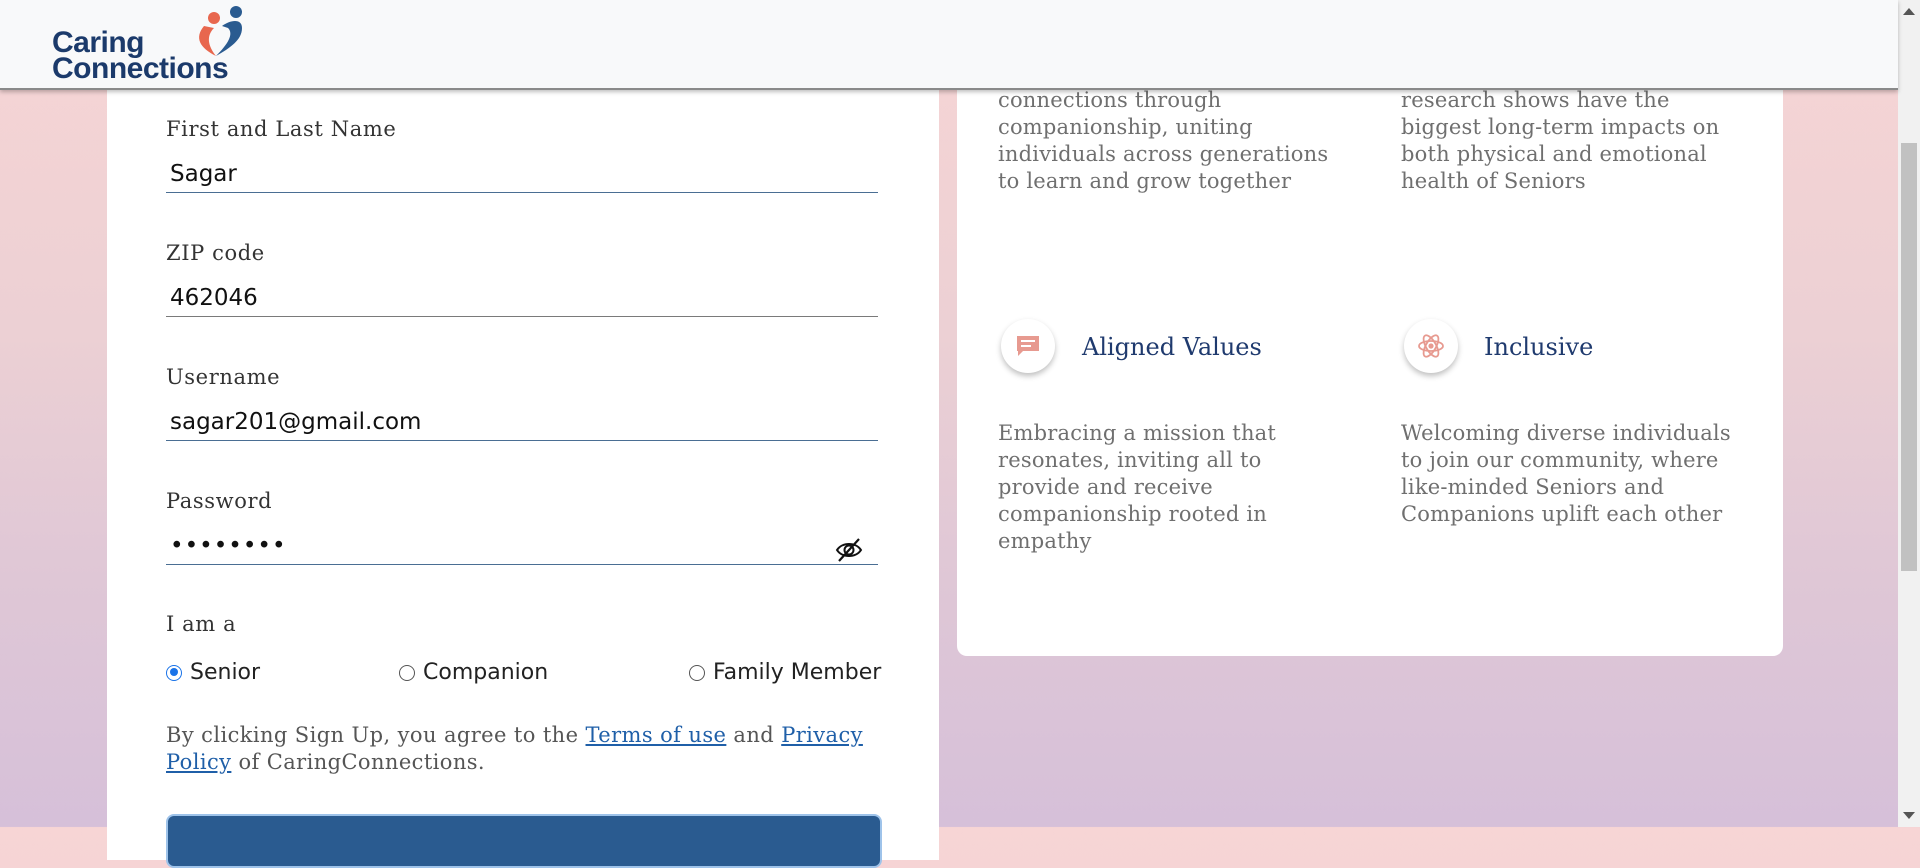 The image size is (1920, 868). Describe the element at coordinates (174, 672) in the screenshot. I see `senior-radio` at that location.